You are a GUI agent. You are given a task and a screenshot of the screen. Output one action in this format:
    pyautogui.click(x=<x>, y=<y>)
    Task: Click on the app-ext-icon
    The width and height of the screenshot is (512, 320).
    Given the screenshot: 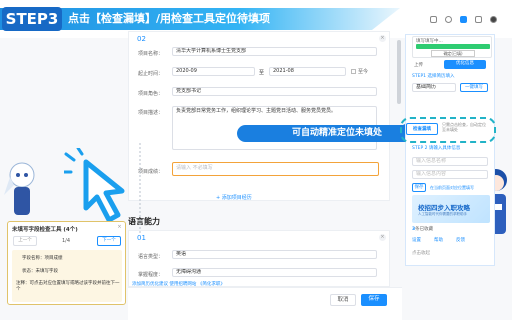 What is the action you would take?
    pyautogui.click(x=463, y=19)
    